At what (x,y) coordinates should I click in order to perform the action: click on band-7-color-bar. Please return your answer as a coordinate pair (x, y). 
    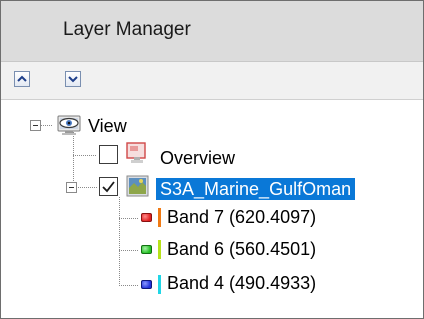
    Looking at the image, I should click on (159, 217).